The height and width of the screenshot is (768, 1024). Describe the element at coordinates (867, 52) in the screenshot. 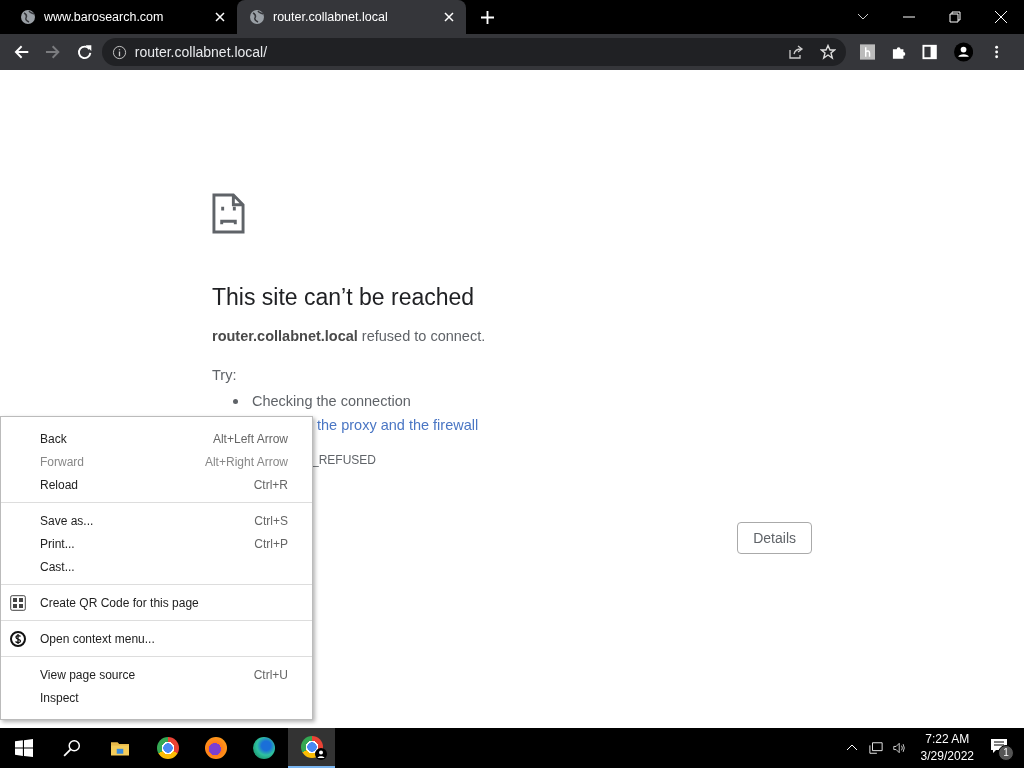

I see `extension-icon` at that location.